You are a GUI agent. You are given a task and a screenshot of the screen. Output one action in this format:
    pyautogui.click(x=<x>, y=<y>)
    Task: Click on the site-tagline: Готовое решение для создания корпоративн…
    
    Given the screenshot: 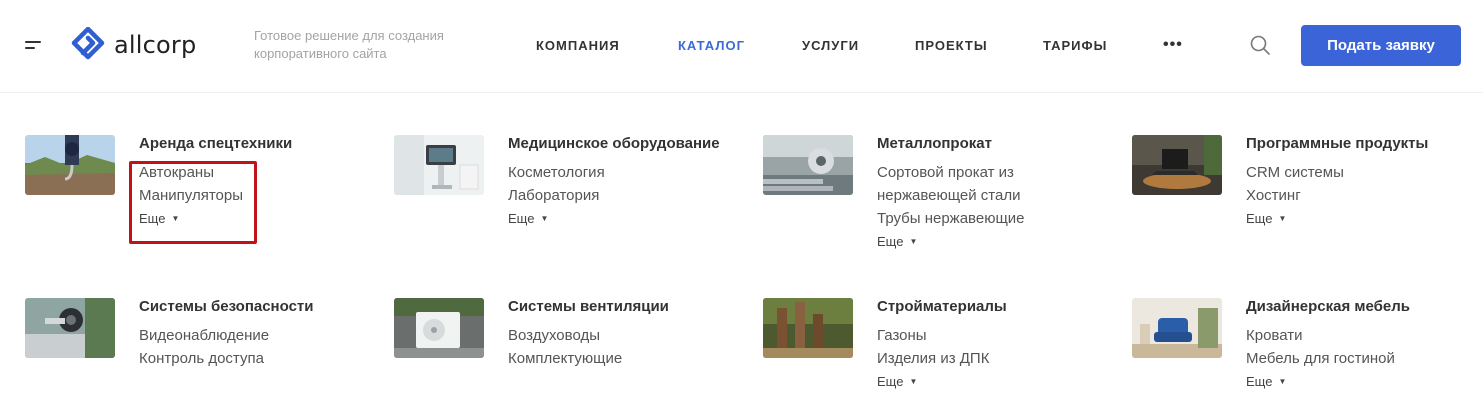 What is the action you would take?
    pyautogui.click(x=349, y=44)
    